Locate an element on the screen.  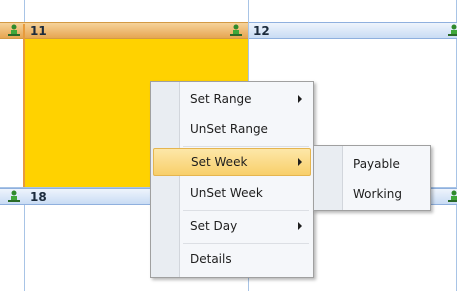
menu-item-details: Details is located at coordinates (232, 259).